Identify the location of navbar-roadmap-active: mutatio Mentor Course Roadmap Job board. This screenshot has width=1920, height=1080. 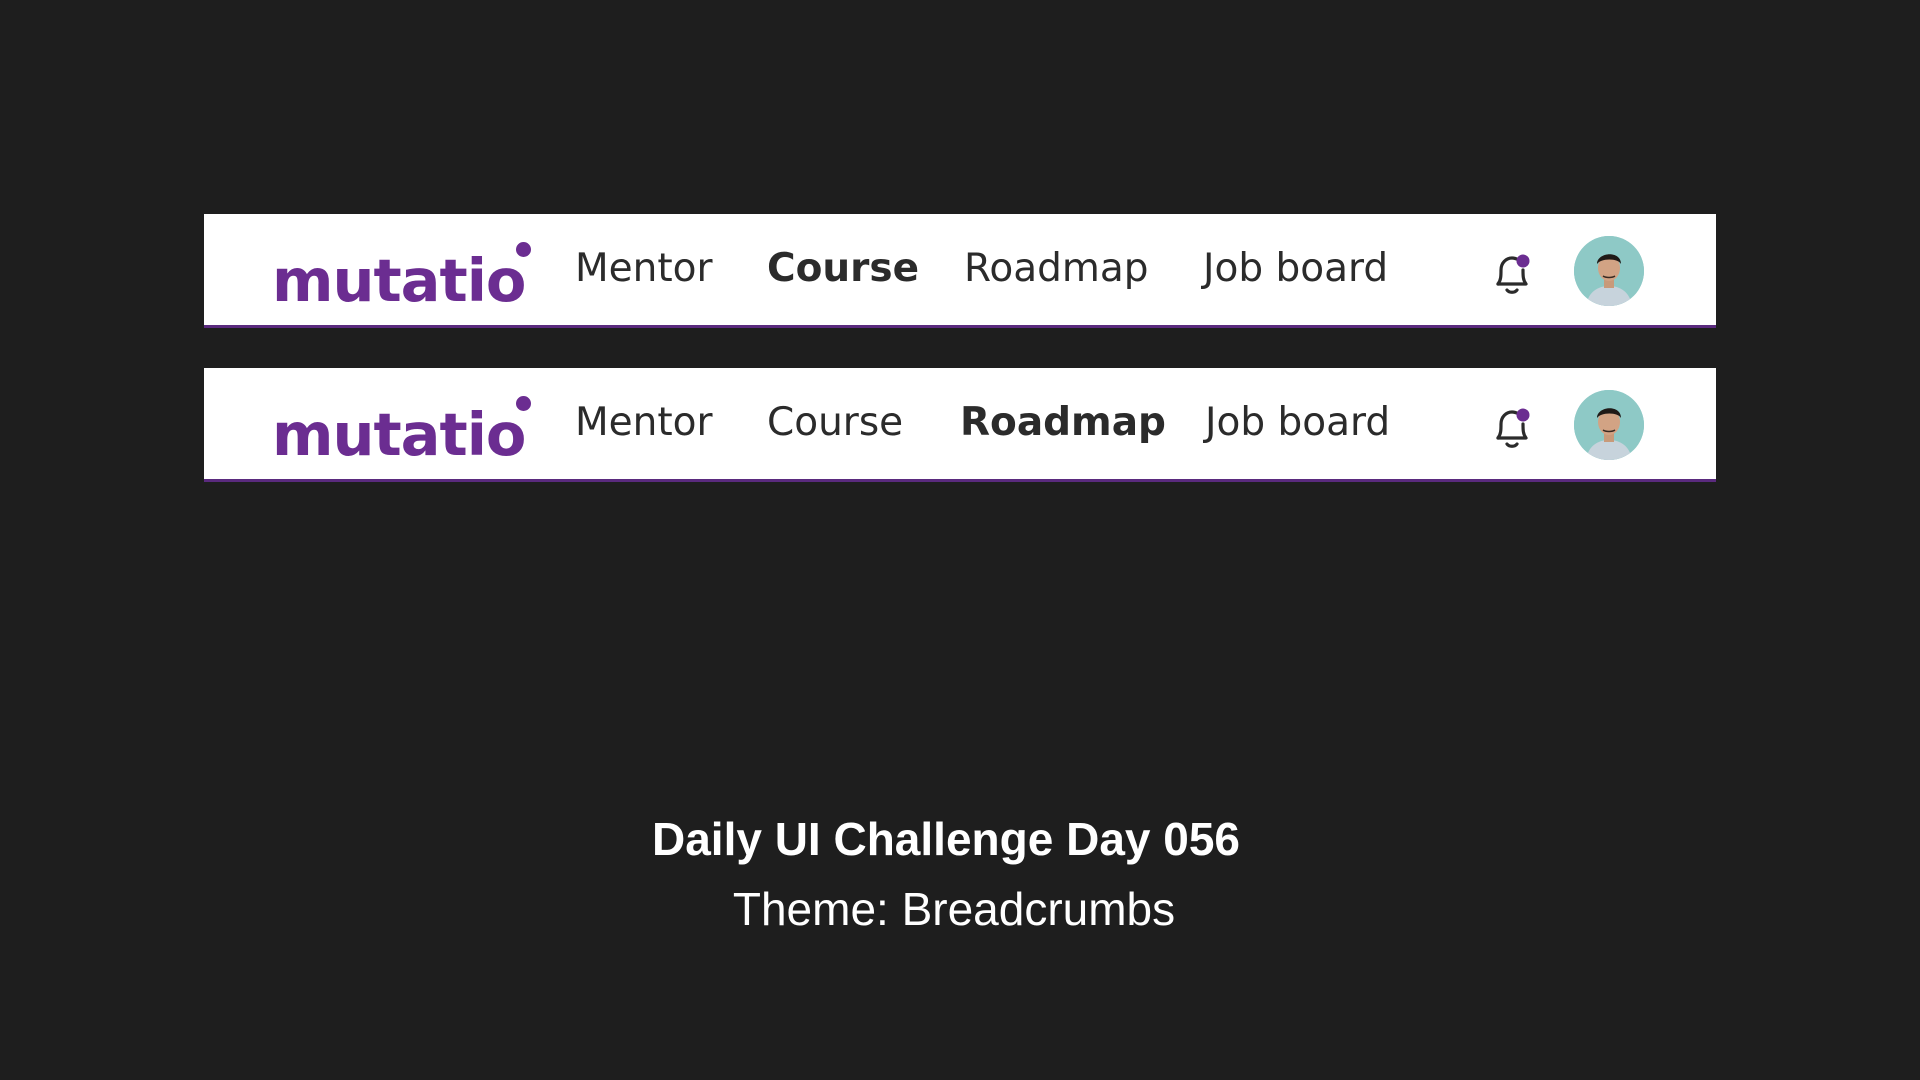
(960, 425).